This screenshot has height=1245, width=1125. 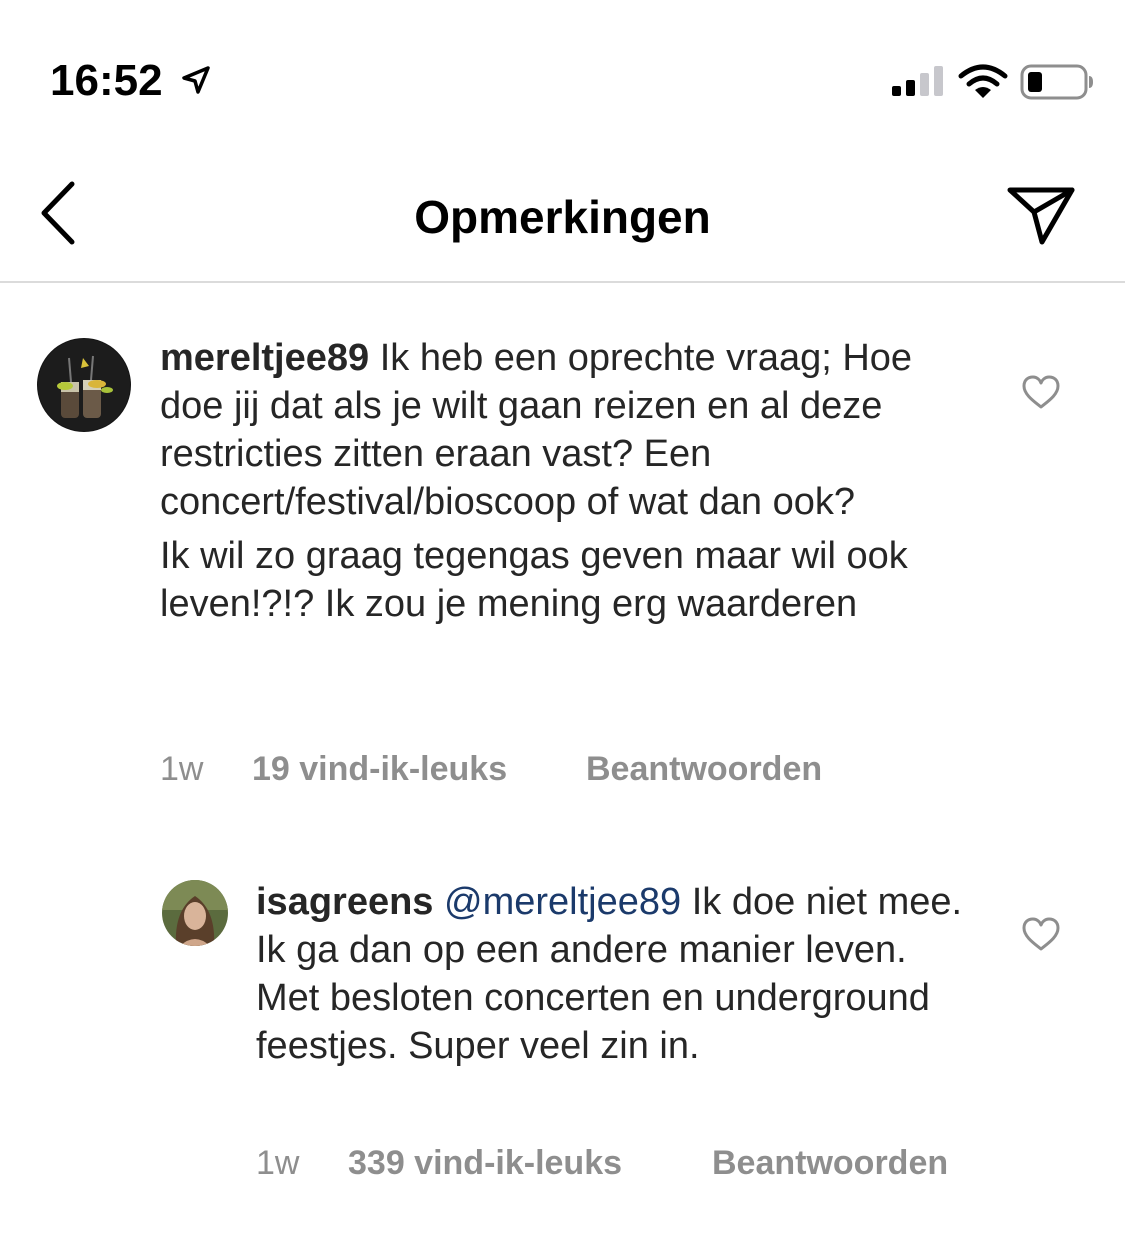 What do you see at coordinates (562, 75) in the screenshot?
I see `status-bar: 16:52` at bounding box center [562, 75].